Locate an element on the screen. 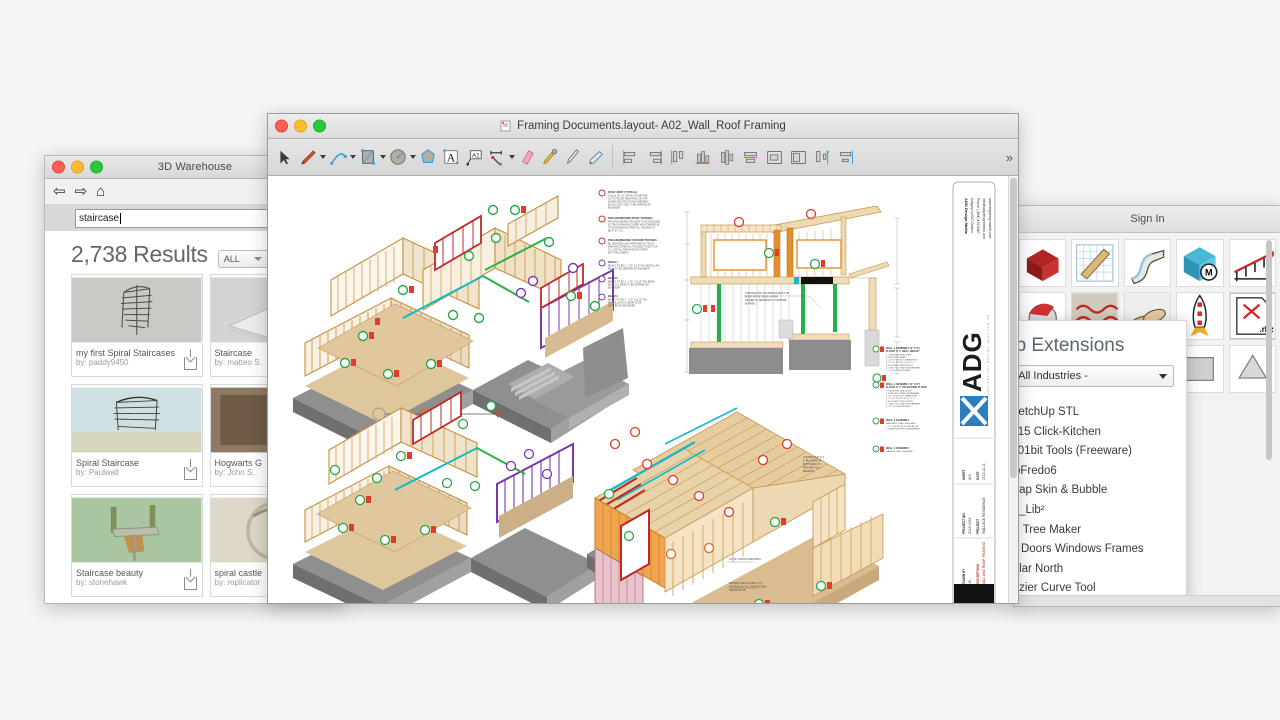  extension-list-item: 3D Tree Maker is located at coordinates (1100, 531).